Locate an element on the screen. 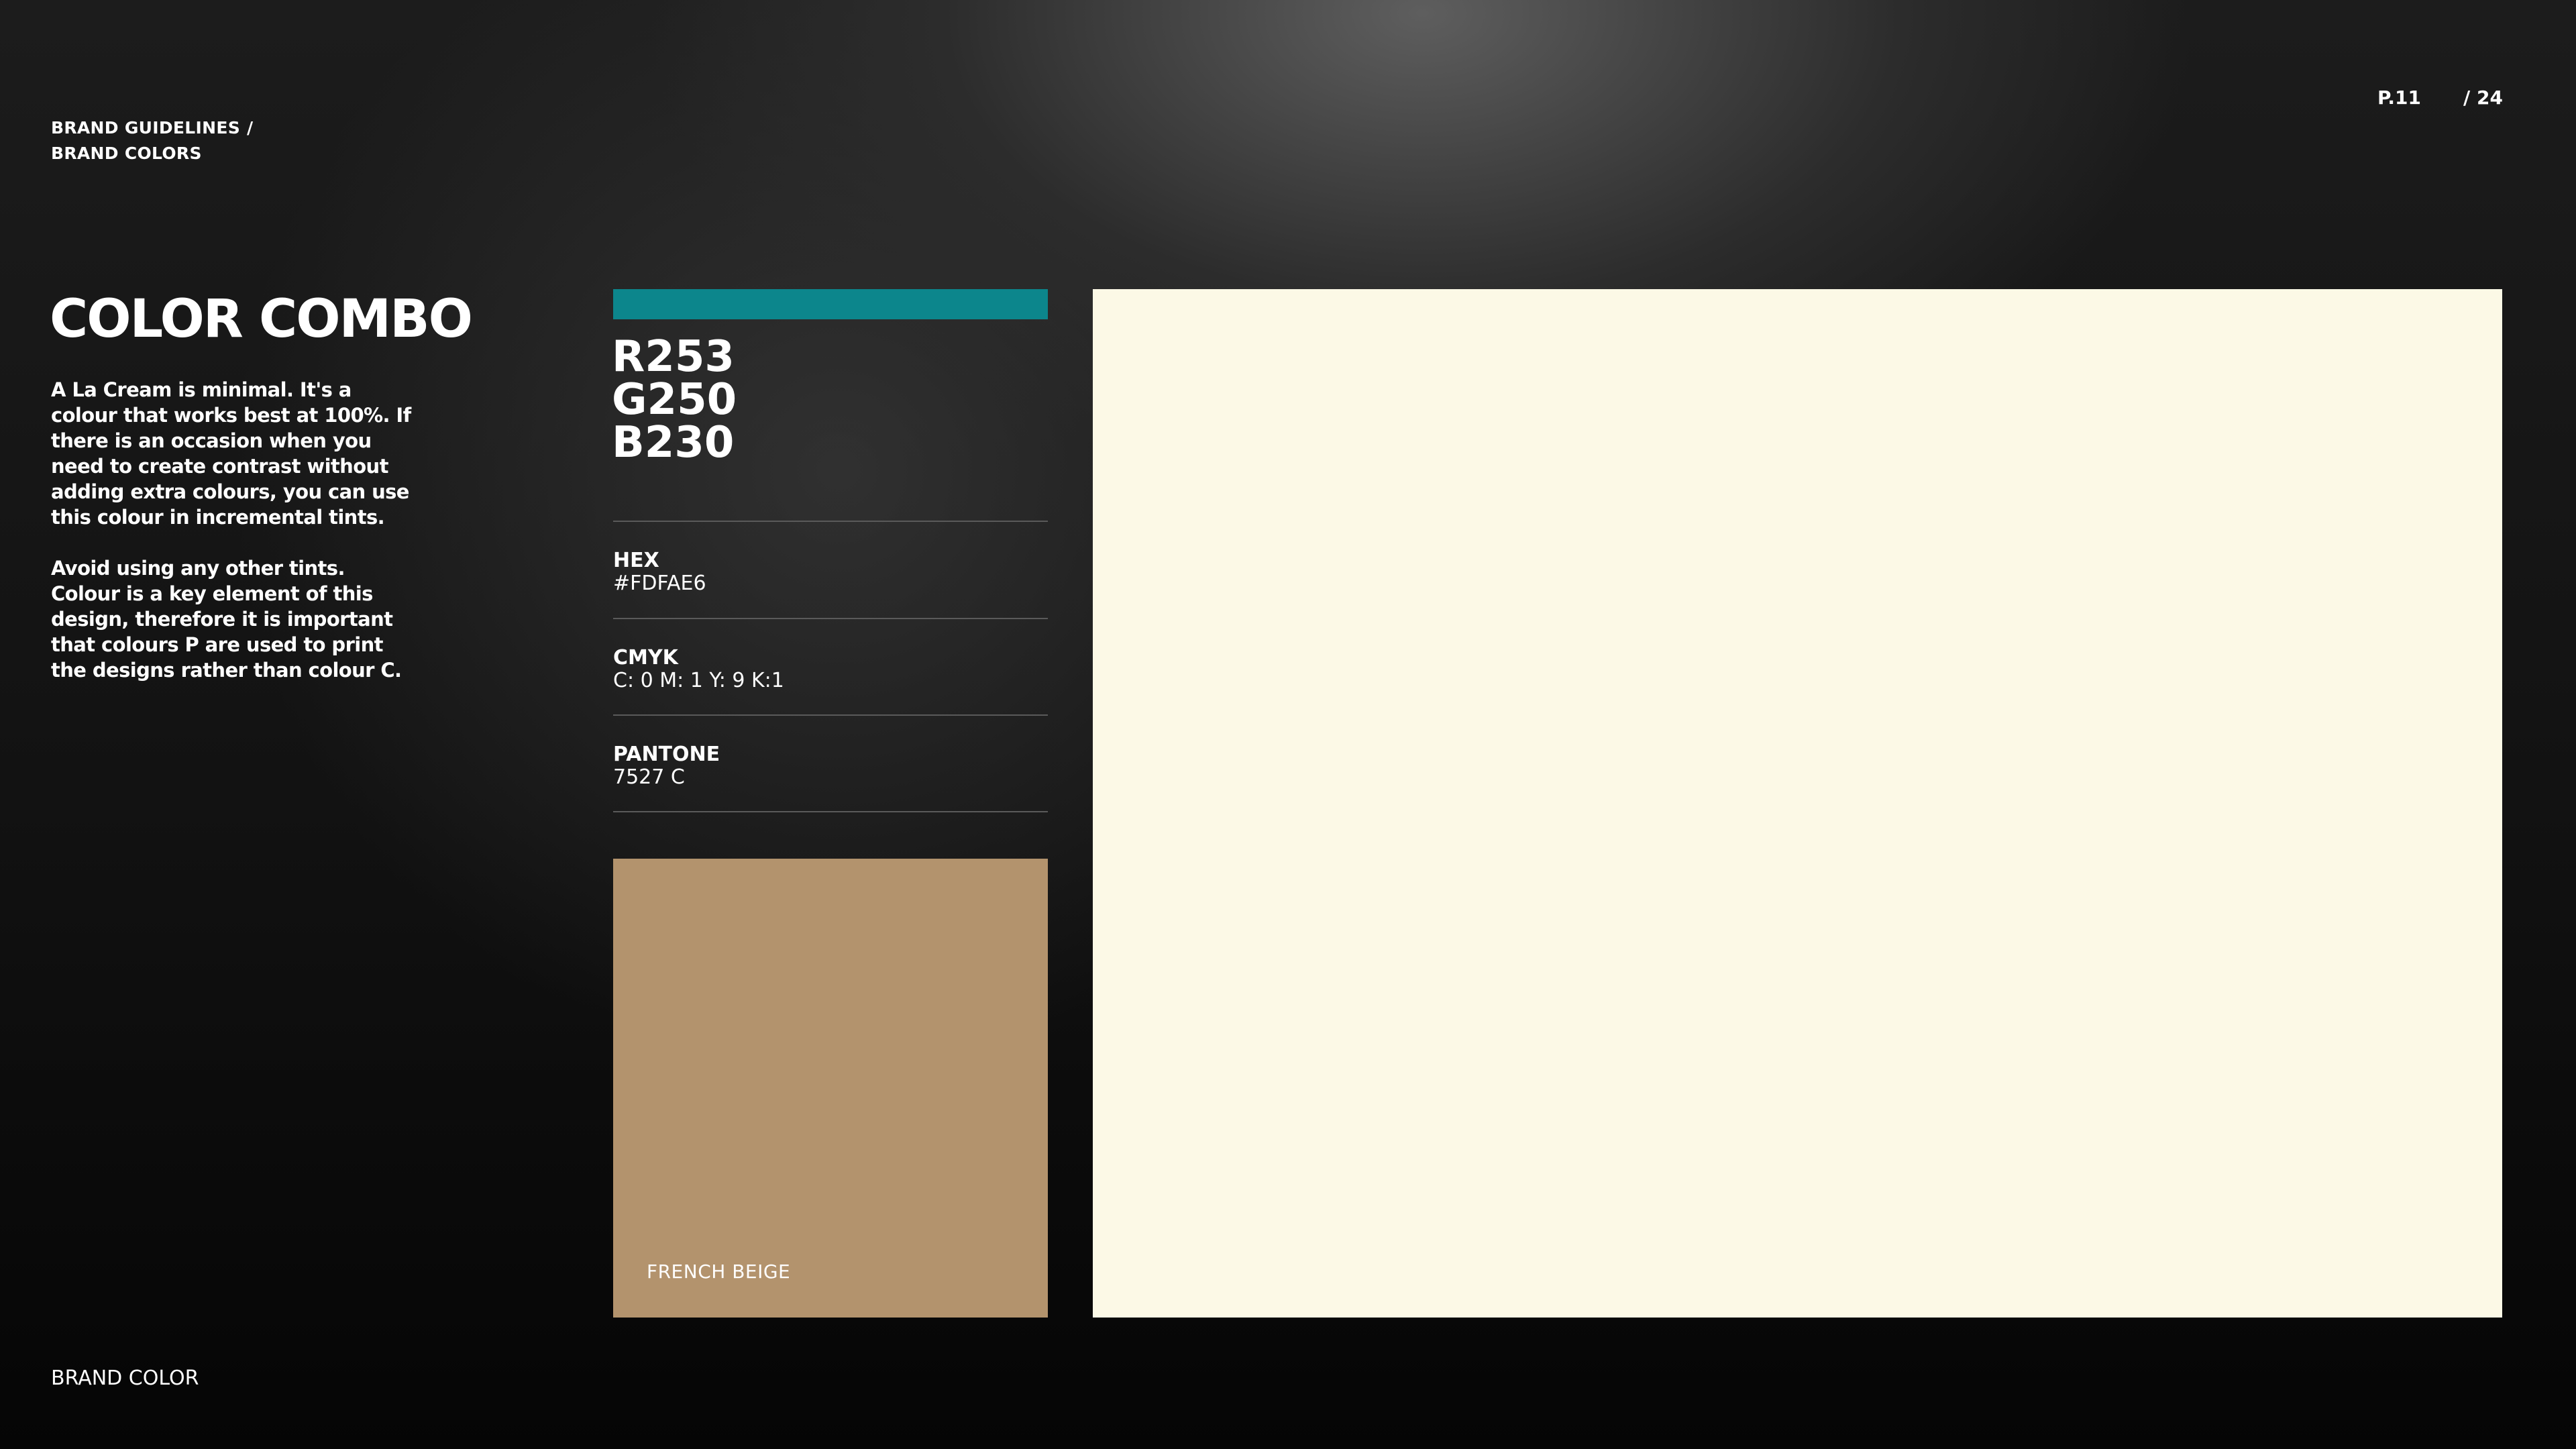 Image resolution: width=2576 pixels, height=1449 pixels. footer-label: BRAND COLOR is located at coordinates (125, 1378).